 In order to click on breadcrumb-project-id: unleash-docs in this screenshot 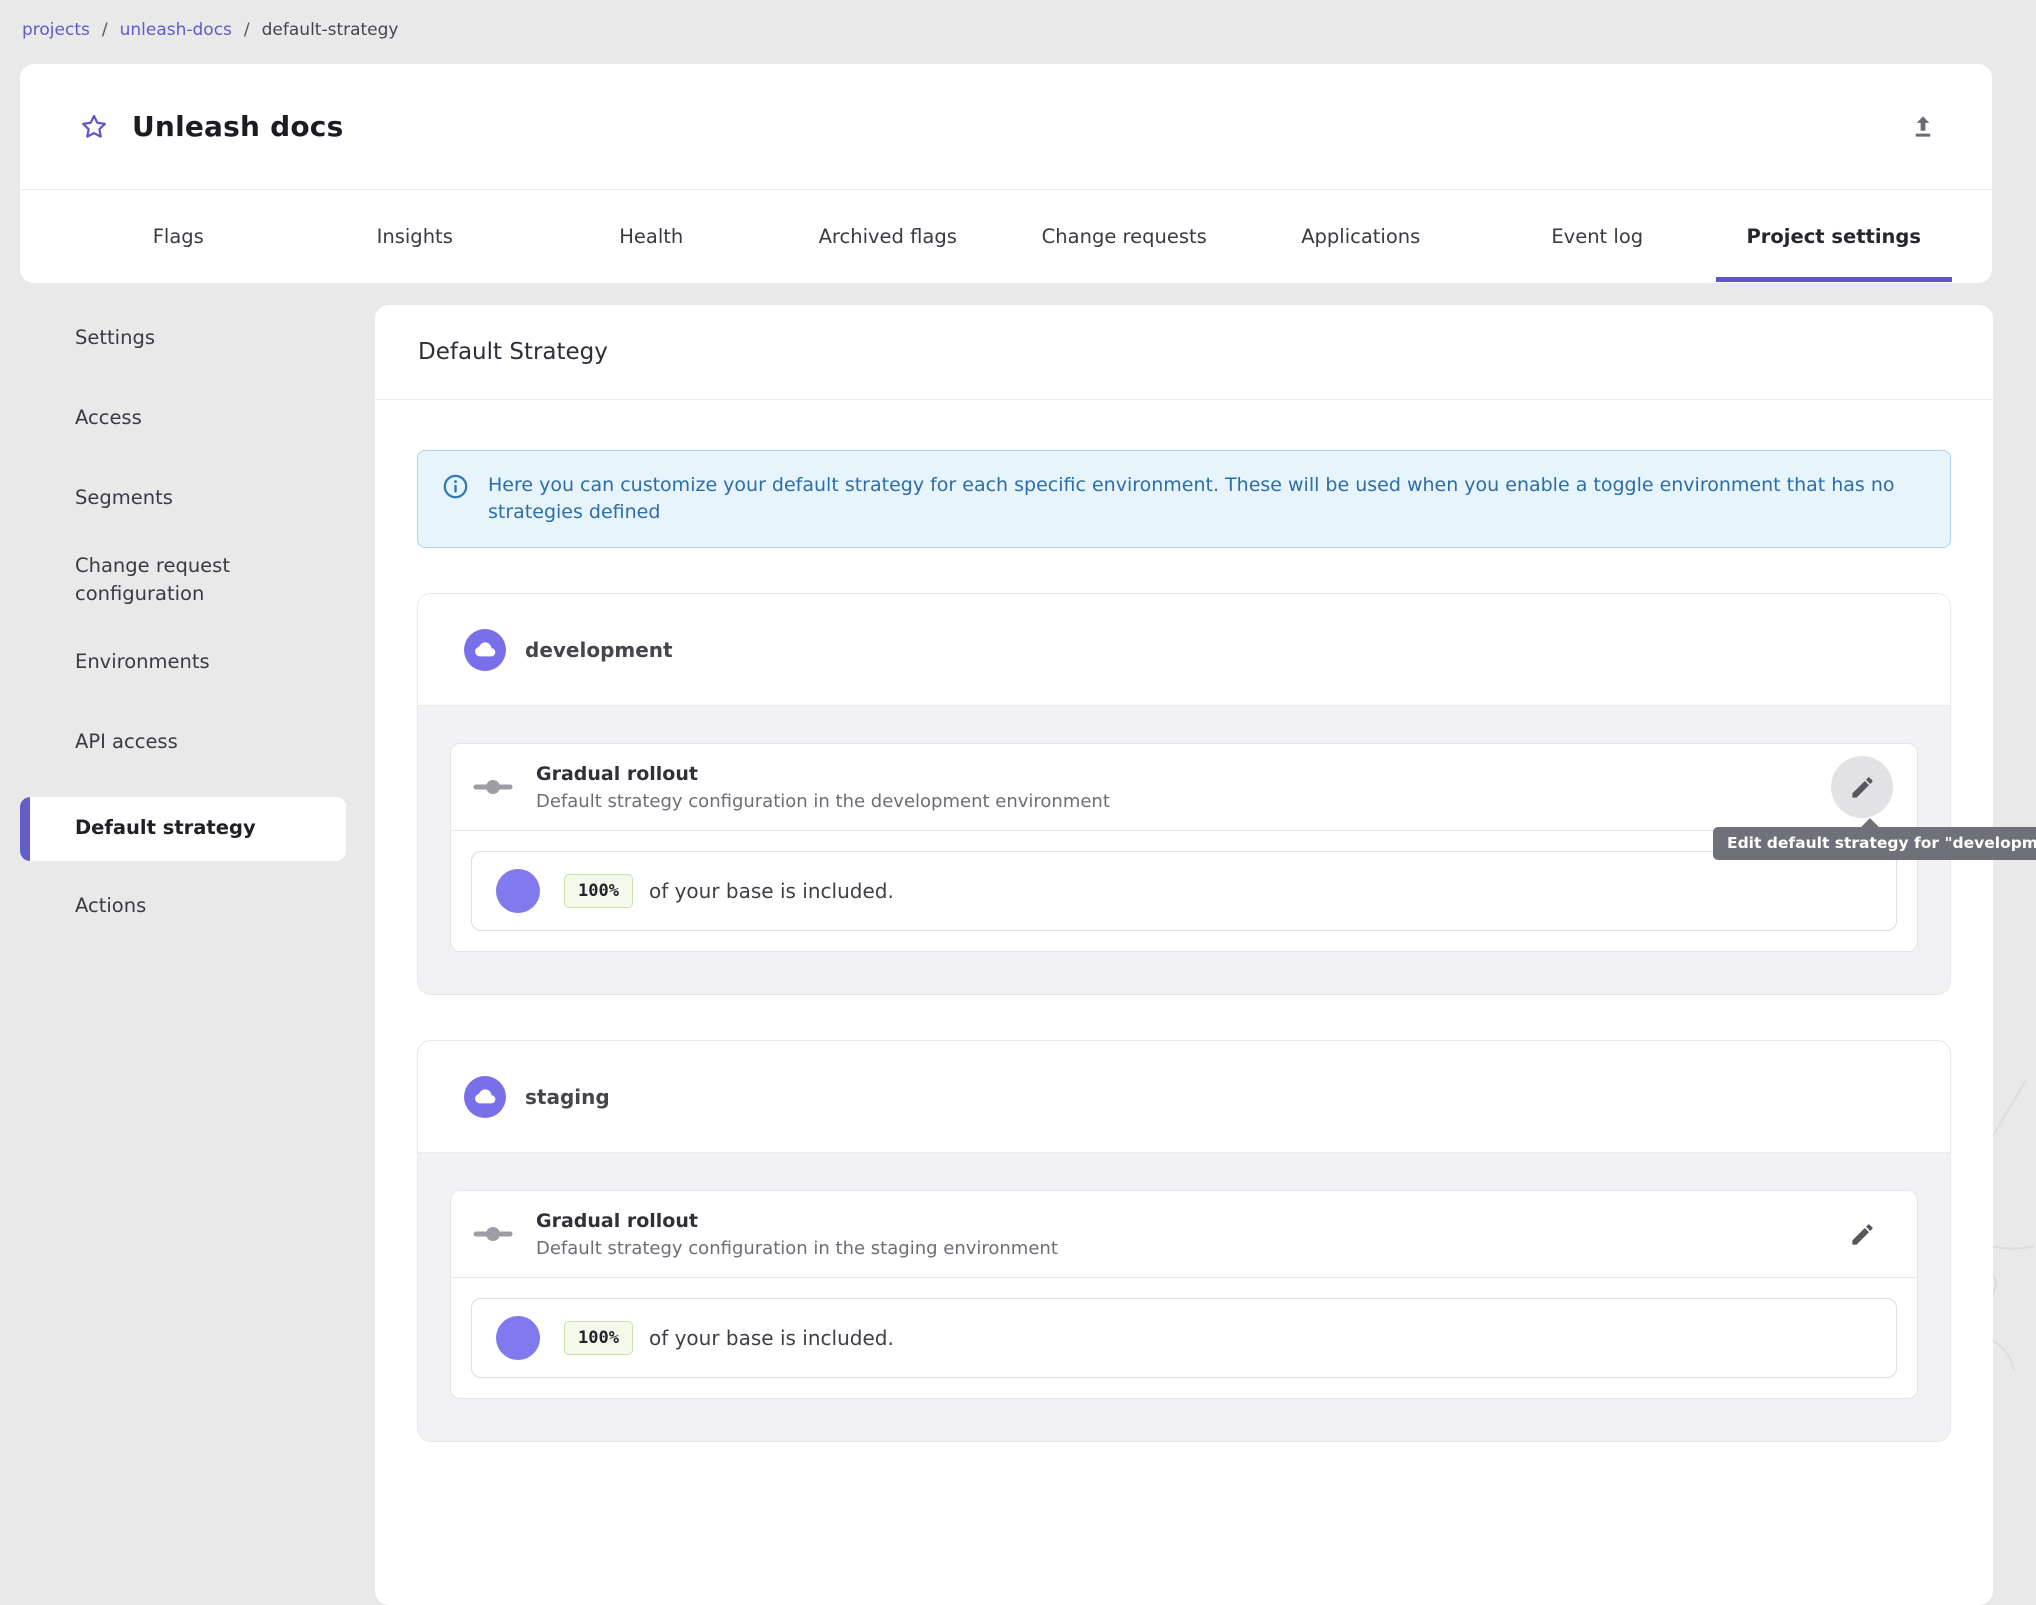, I will do `click(176, 30)`.